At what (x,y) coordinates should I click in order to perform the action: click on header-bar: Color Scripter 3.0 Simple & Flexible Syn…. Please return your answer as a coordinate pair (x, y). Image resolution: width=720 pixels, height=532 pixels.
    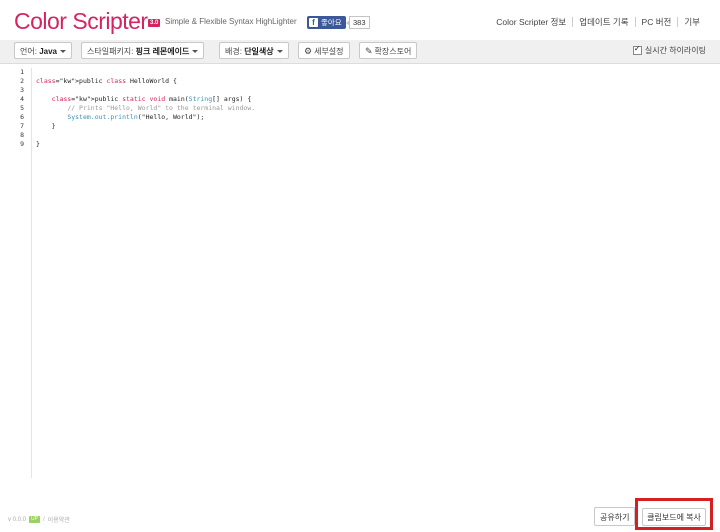
    Looking at the image, I should click on (360, 20).